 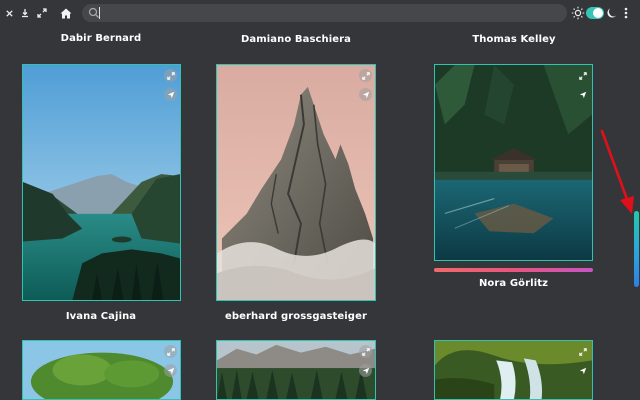 I want to click on photo-mountain-forest, so click(x=296, y=370).